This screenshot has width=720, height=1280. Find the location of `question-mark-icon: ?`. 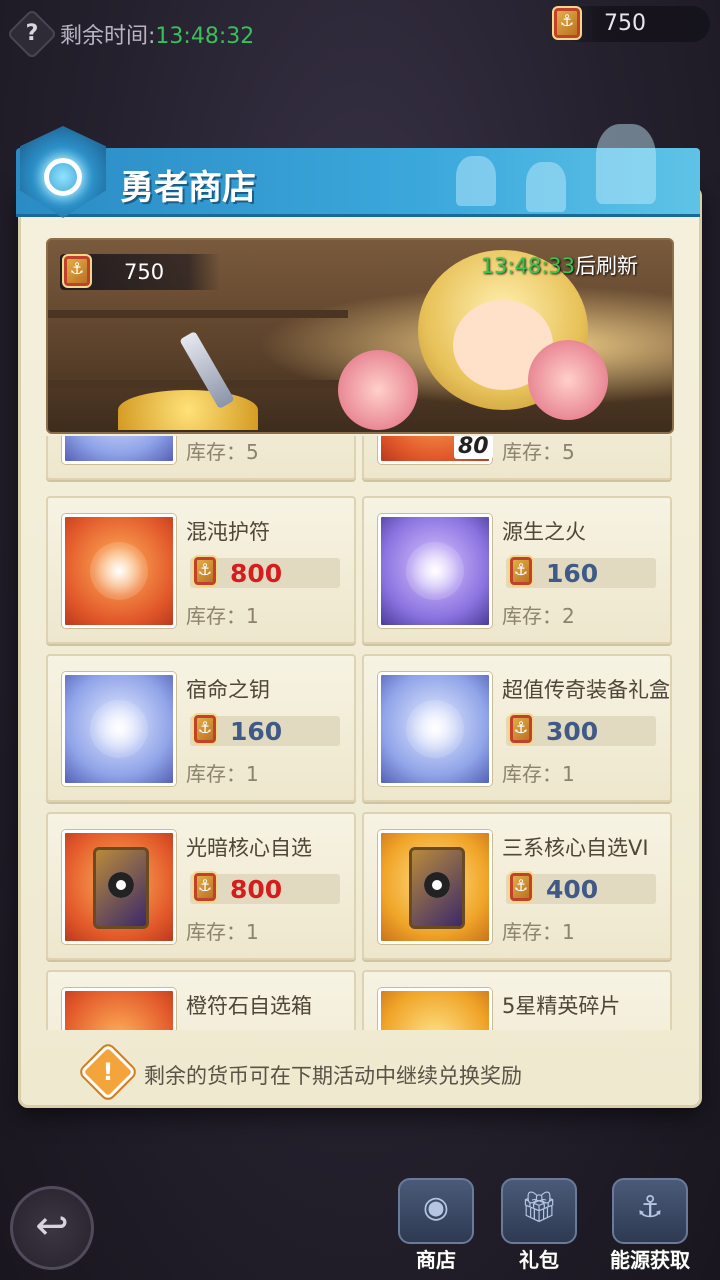

question-mark-icon: ? is located at coordinates (32, 33).